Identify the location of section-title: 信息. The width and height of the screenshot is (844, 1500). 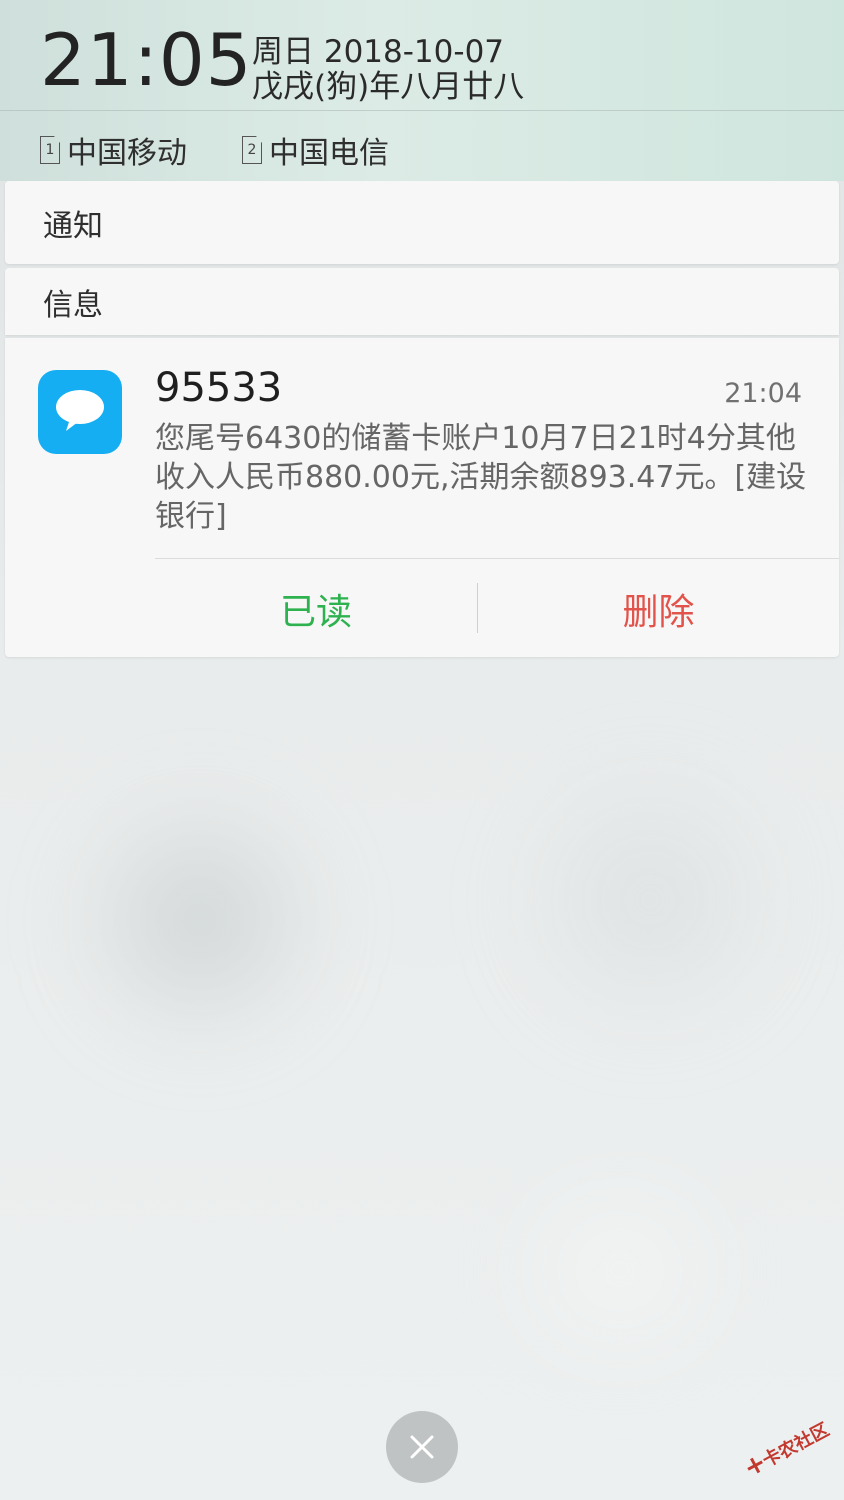
(73, 305).